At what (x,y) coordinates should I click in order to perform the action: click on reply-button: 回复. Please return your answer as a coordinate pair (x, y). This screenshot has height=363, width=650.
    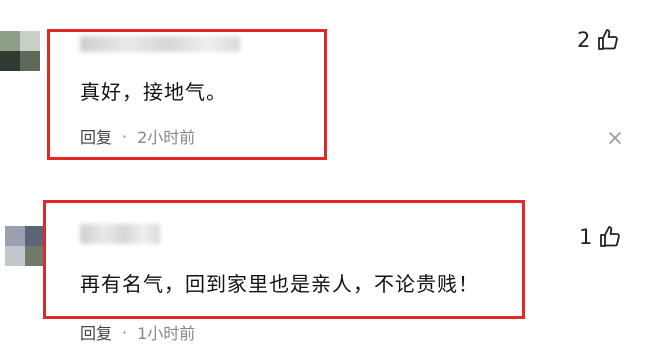
    Looking at the image, I should click on (96, 332).